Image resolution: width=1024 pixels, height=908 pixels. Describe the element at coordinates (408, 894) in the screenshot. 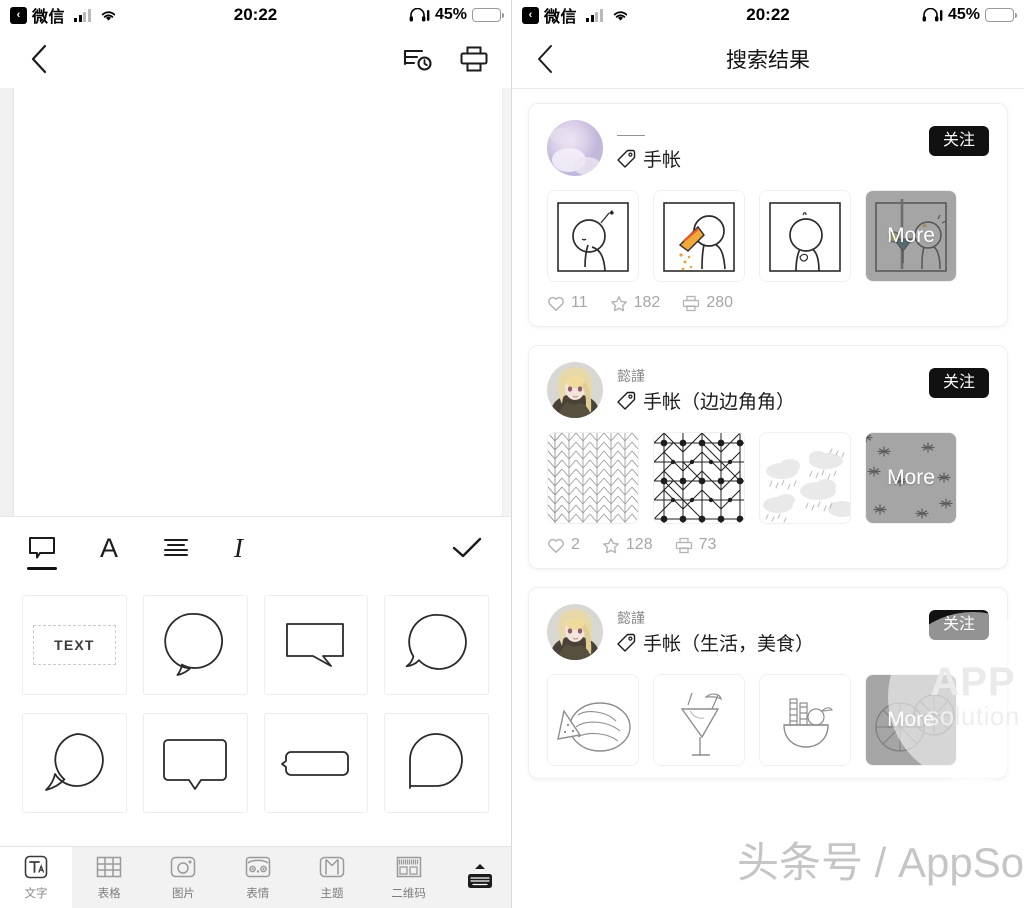

I see `bottom-nav-label-qrcode: 二维码` at that location.